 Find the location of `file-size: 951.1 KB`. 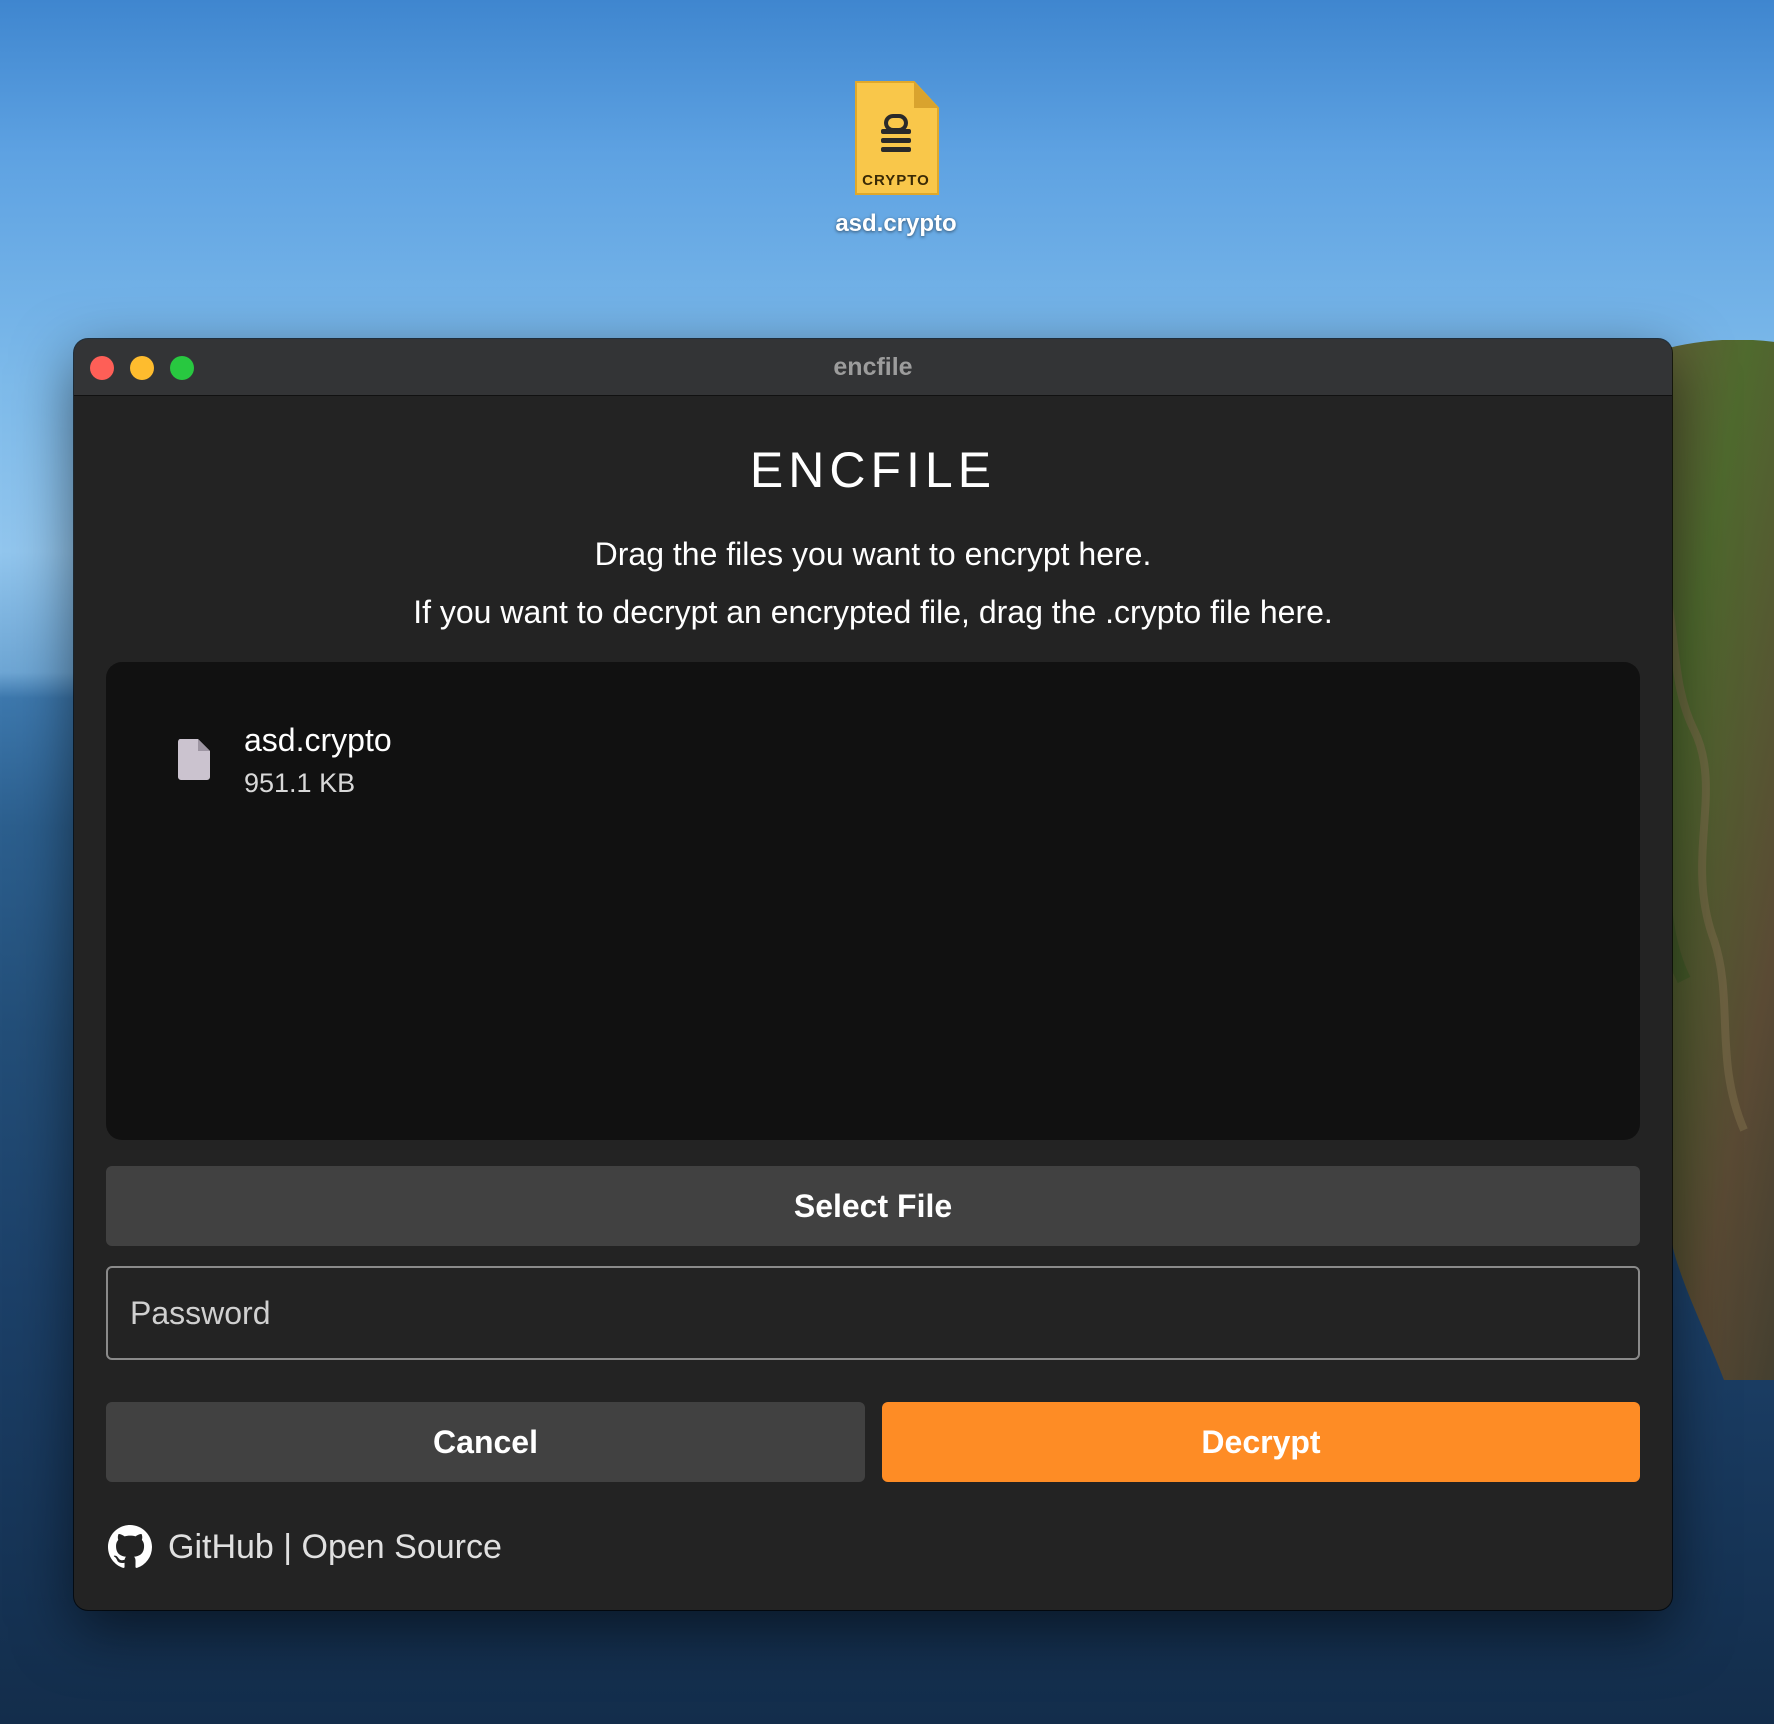

file-size: 951.1 KB is located at coordinates (300, 783).